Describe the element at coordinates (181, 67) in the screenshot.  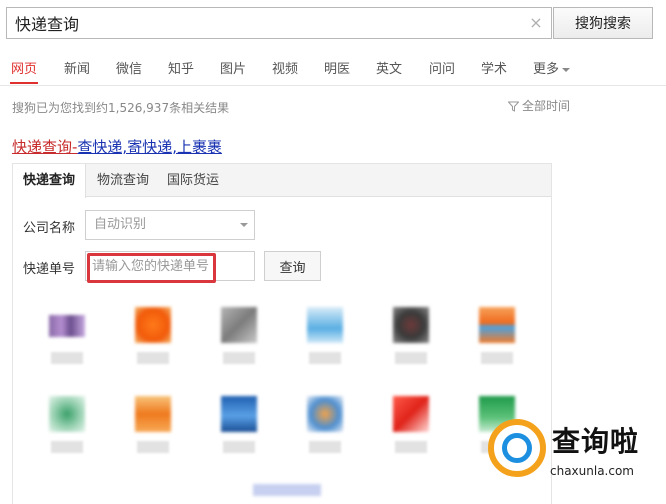
I see `tab-zhihu: 知乎` at that location.